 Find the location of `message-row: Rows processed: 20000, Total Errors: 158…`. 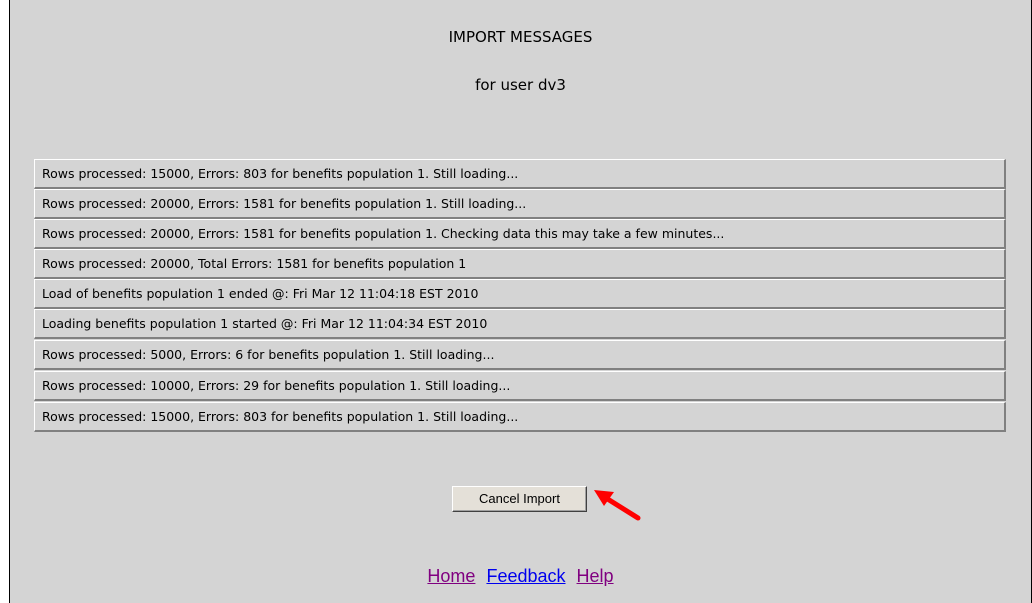

message-row: Rows processed: 20000, Total Errors: 158… is located at coordinates (520, 264).